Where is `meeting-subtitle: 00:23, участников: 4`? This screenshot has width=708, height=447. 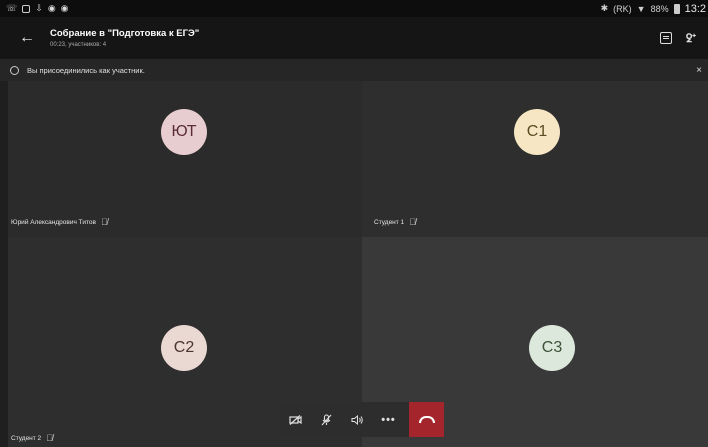
meeting-subtitle: 00:23, участников: 4 is located at coordinates (78, 45).